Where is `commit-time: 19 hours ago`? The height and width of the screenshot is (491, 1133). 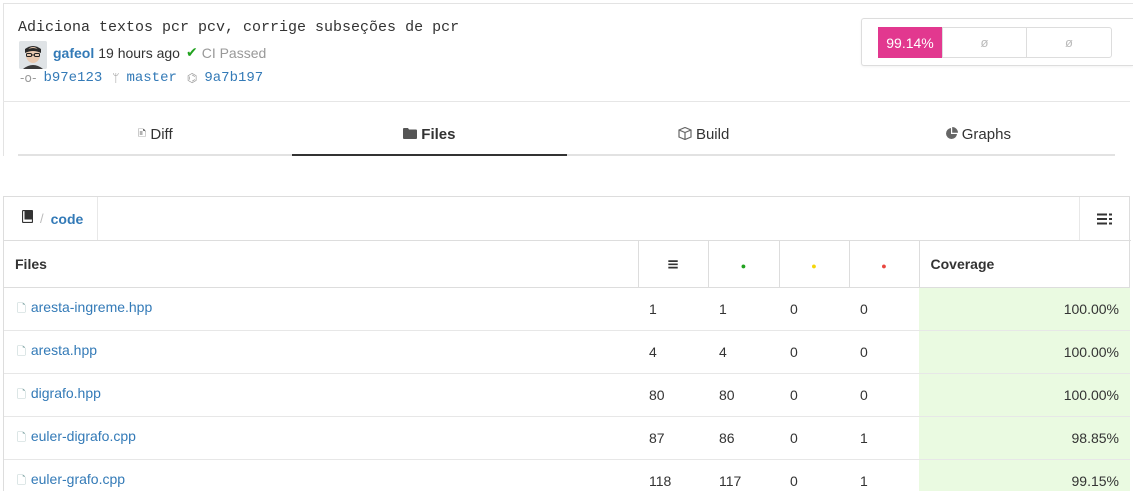 commit-time: 19 hours ago is located at coordinates (139, 52).